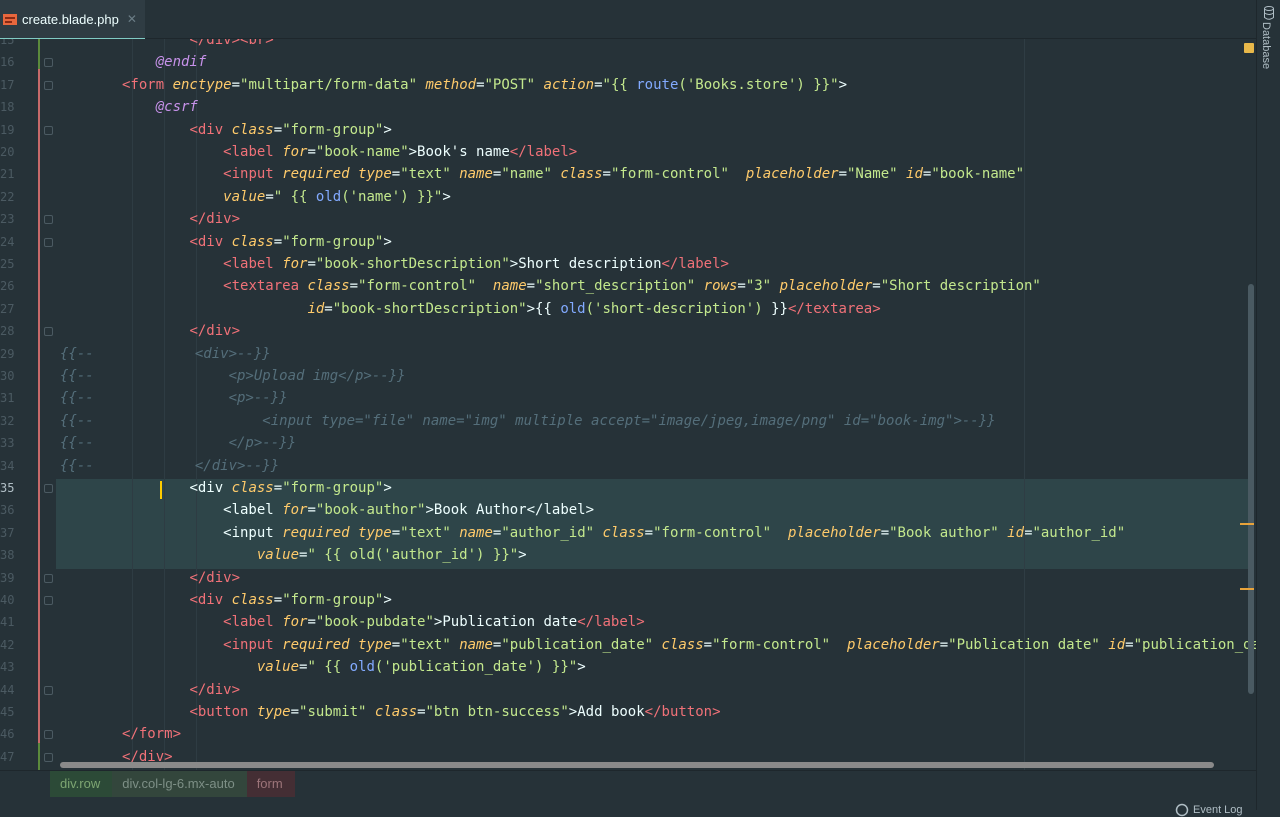 Image resolution: width=1280 pixels, height=817 pixels. I want to click on warning-marker-icon, so click(1249, 48).